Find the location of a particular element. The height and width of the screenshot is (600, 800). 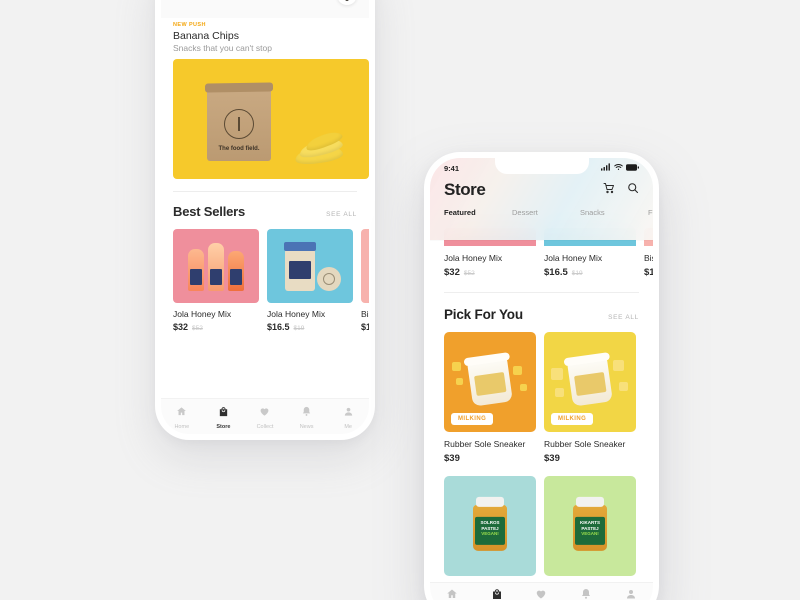

bag-text: The food field. is located at coordinates (239, 149).